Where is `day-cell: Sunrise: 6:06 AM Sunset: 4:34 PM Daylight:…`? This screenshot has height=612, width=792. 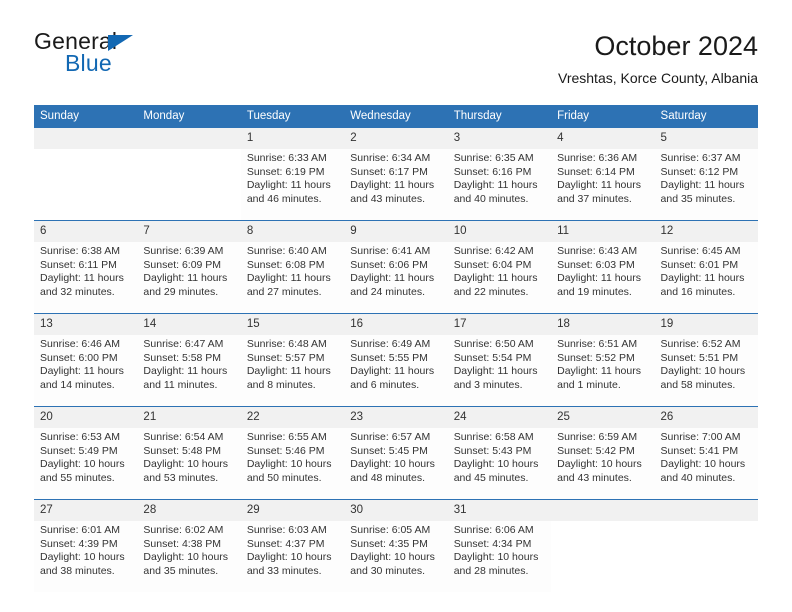
day-cell: Sunrise: 6:06 AM Sunset: 4:34 PM Daylight:… is located at coordinates (499, 556).